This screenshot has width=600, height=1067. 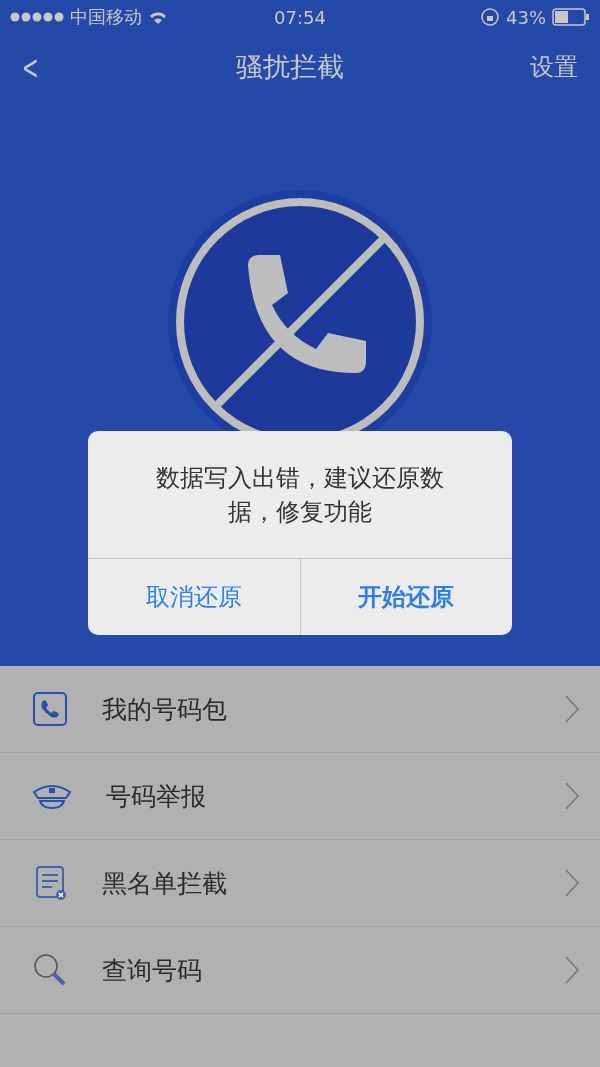 What do you see at coordinates (405, 597) in the screenshot?
I see `dialog-button: 开始还原` at bounding box center [405, 597].